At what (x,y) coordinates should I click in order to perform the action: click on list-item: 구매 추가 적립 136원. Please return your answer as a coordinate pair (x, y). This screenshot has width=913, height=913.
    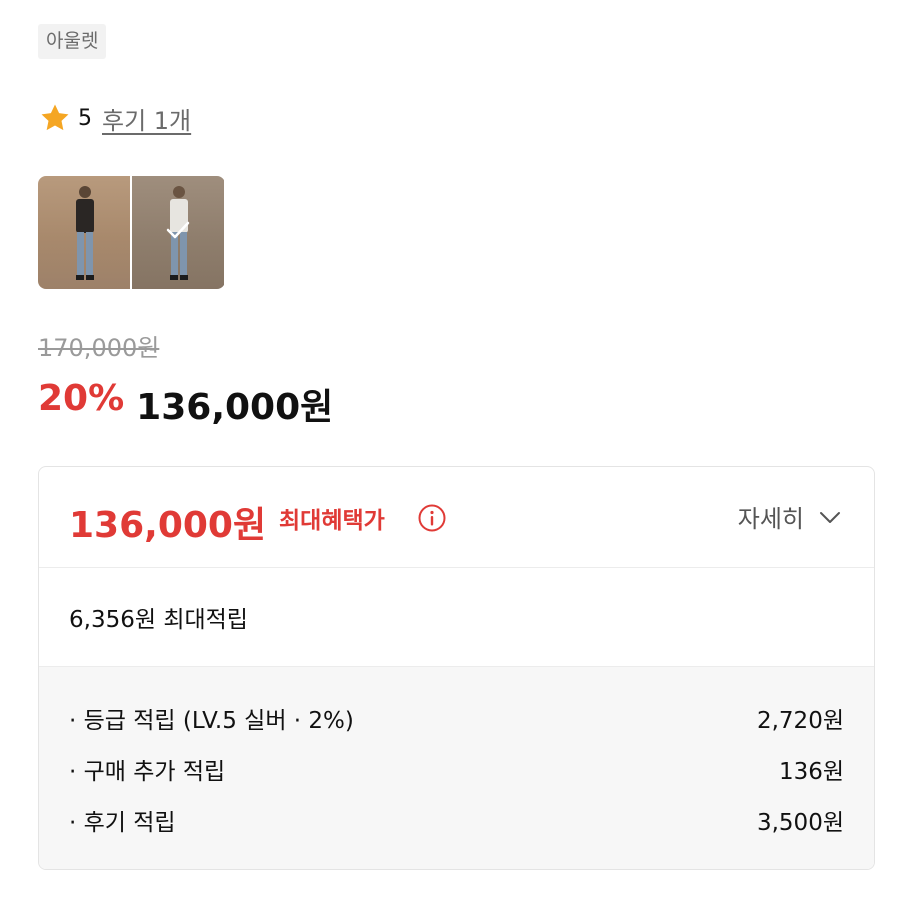
    Looking at the image, I should click on (456, 770).